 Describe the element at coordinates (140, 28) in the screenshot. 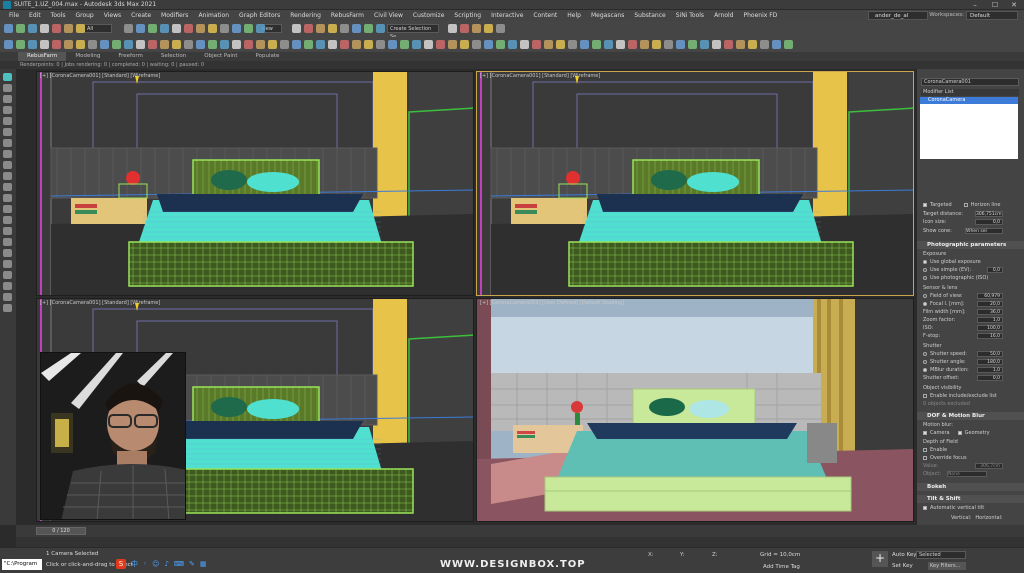

I see `rotate-icon` at that location.